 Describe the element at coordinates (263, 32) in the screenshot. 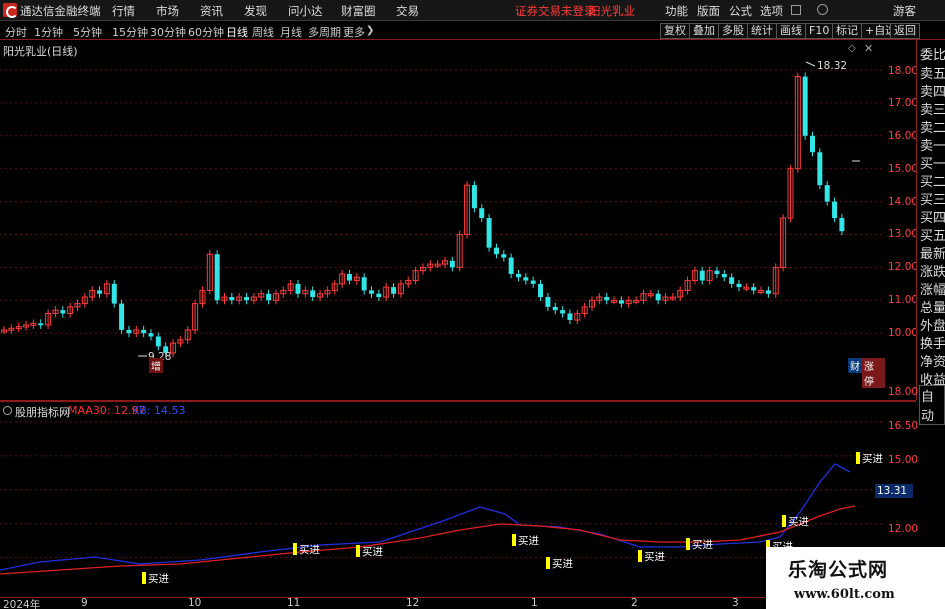

I see `tab-weekly: 周线` at that location.